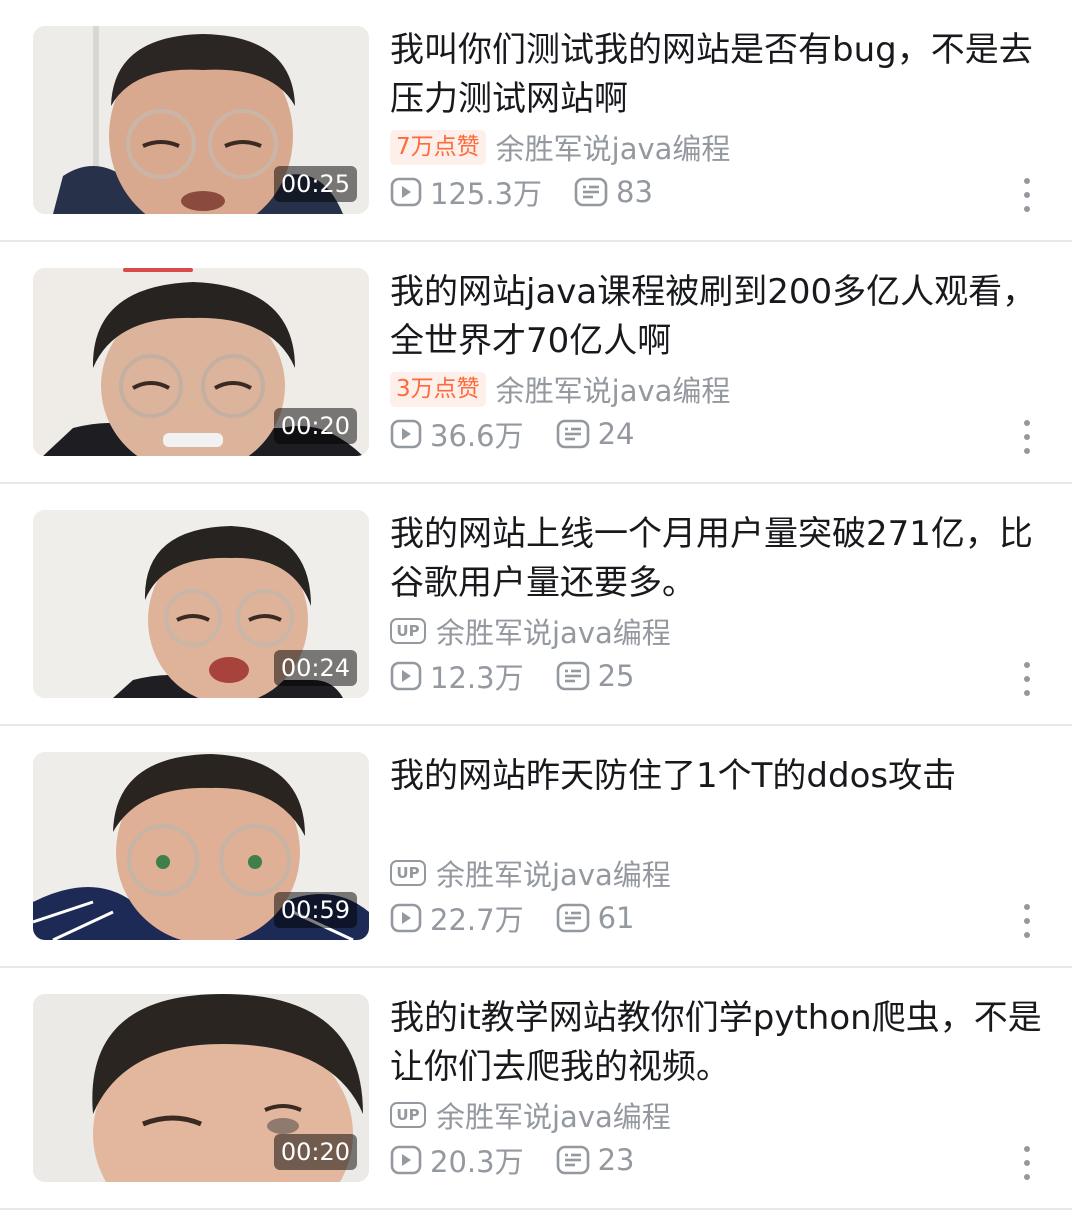  I want to click on view-count: 20.3万, so click(457, 1160).